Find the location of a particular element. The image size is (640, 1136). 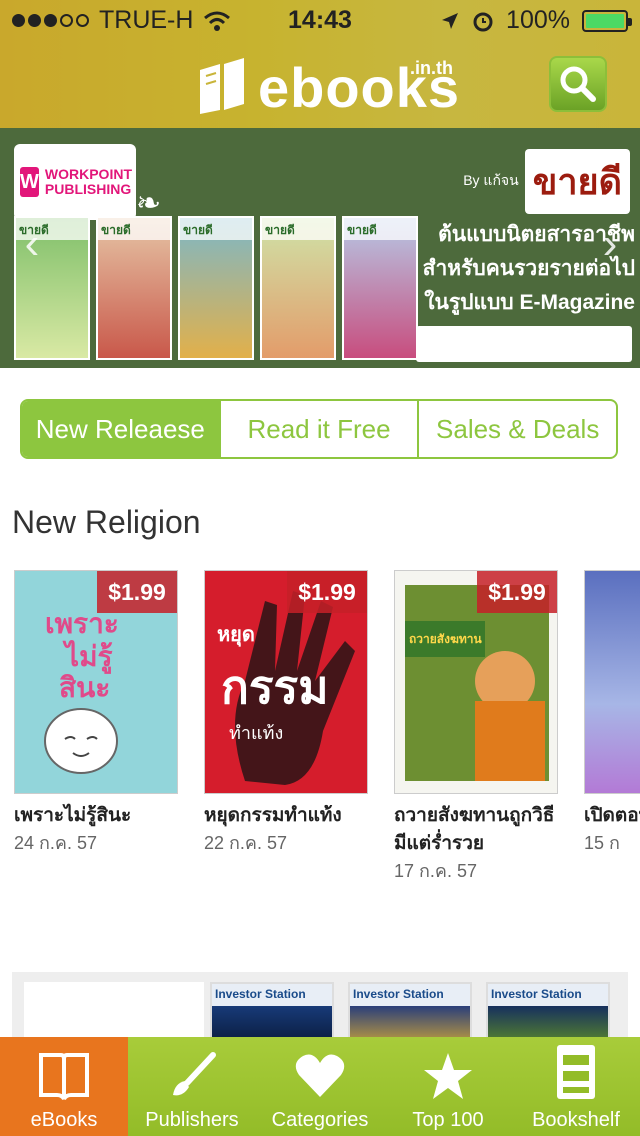

banner-next-arrow-icon: › is located at coordinates (610, 244).